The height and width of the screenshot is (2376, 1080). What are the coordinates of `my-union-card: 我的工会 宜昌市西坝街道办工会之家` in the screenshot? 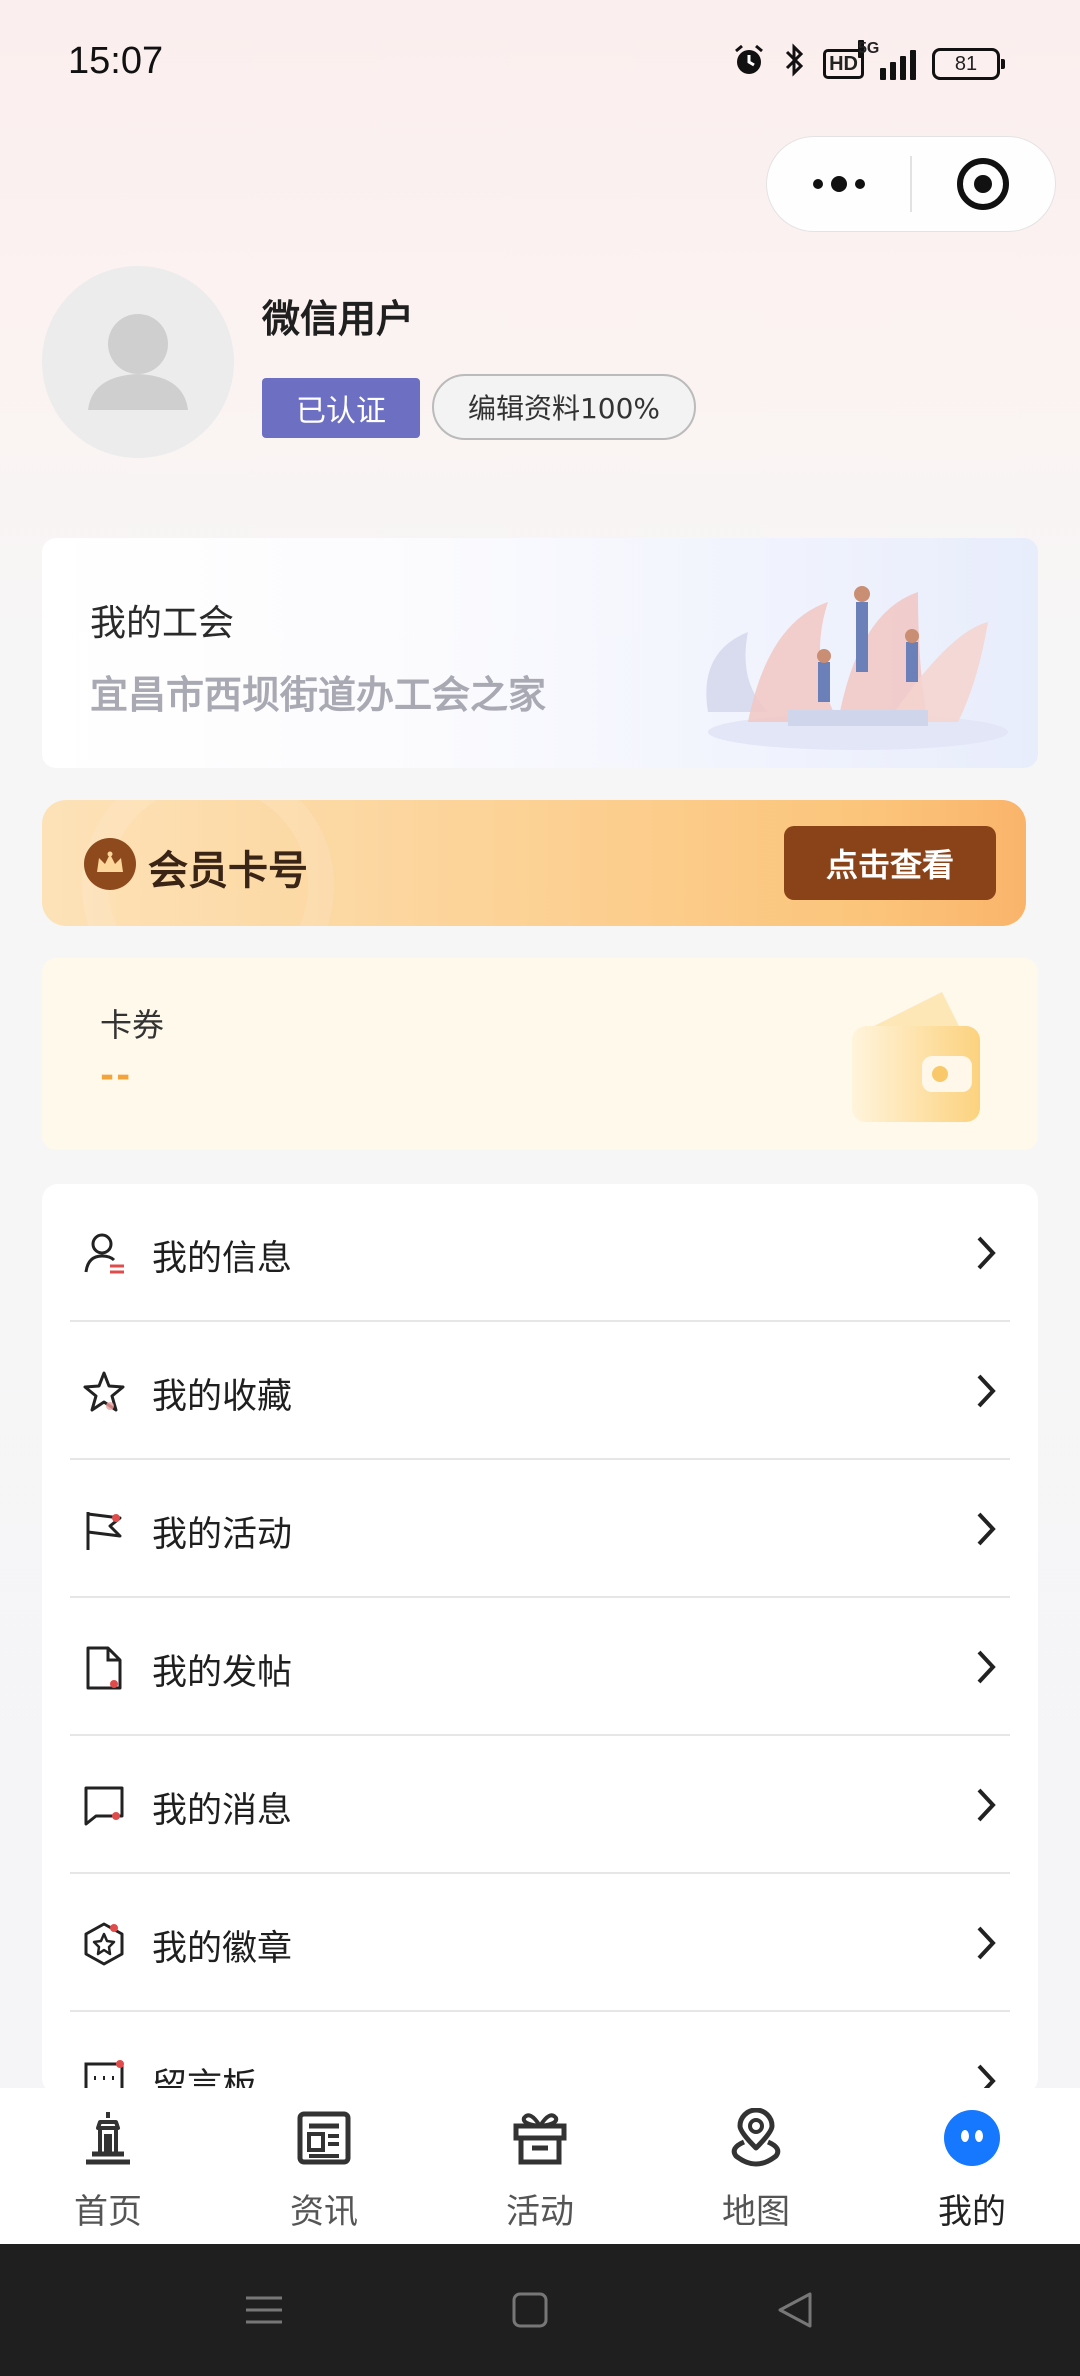 It's located at (540, 653).